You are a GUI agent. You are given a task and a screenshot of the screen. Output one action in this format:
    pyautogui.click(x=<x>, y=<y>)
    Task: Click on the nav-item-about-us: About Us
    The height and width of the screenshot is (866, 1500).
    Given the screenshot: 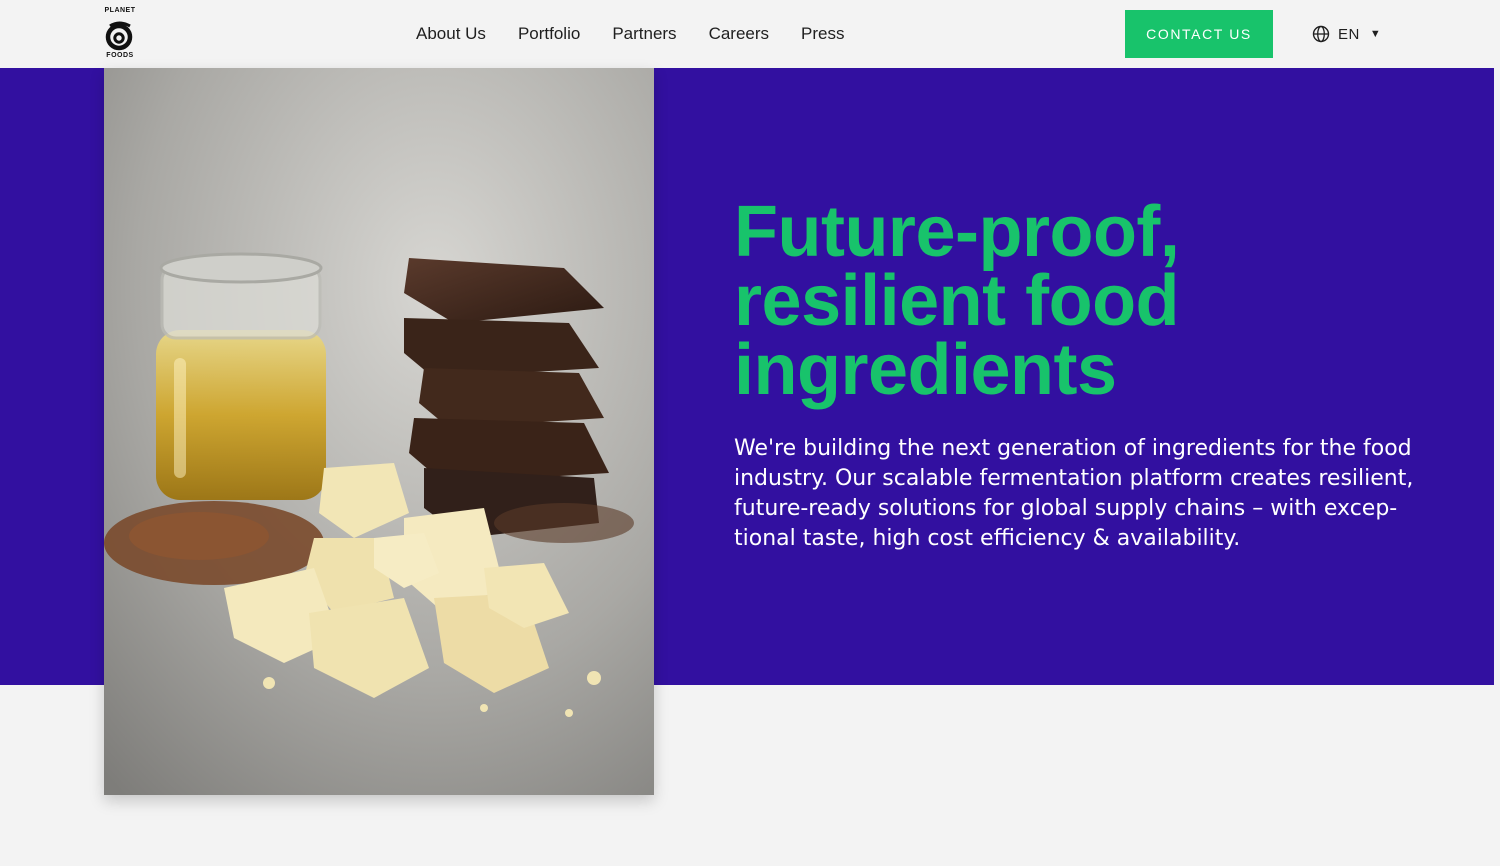 What is the action you would take?
    pyautogui.click(x=451, y=34)
    